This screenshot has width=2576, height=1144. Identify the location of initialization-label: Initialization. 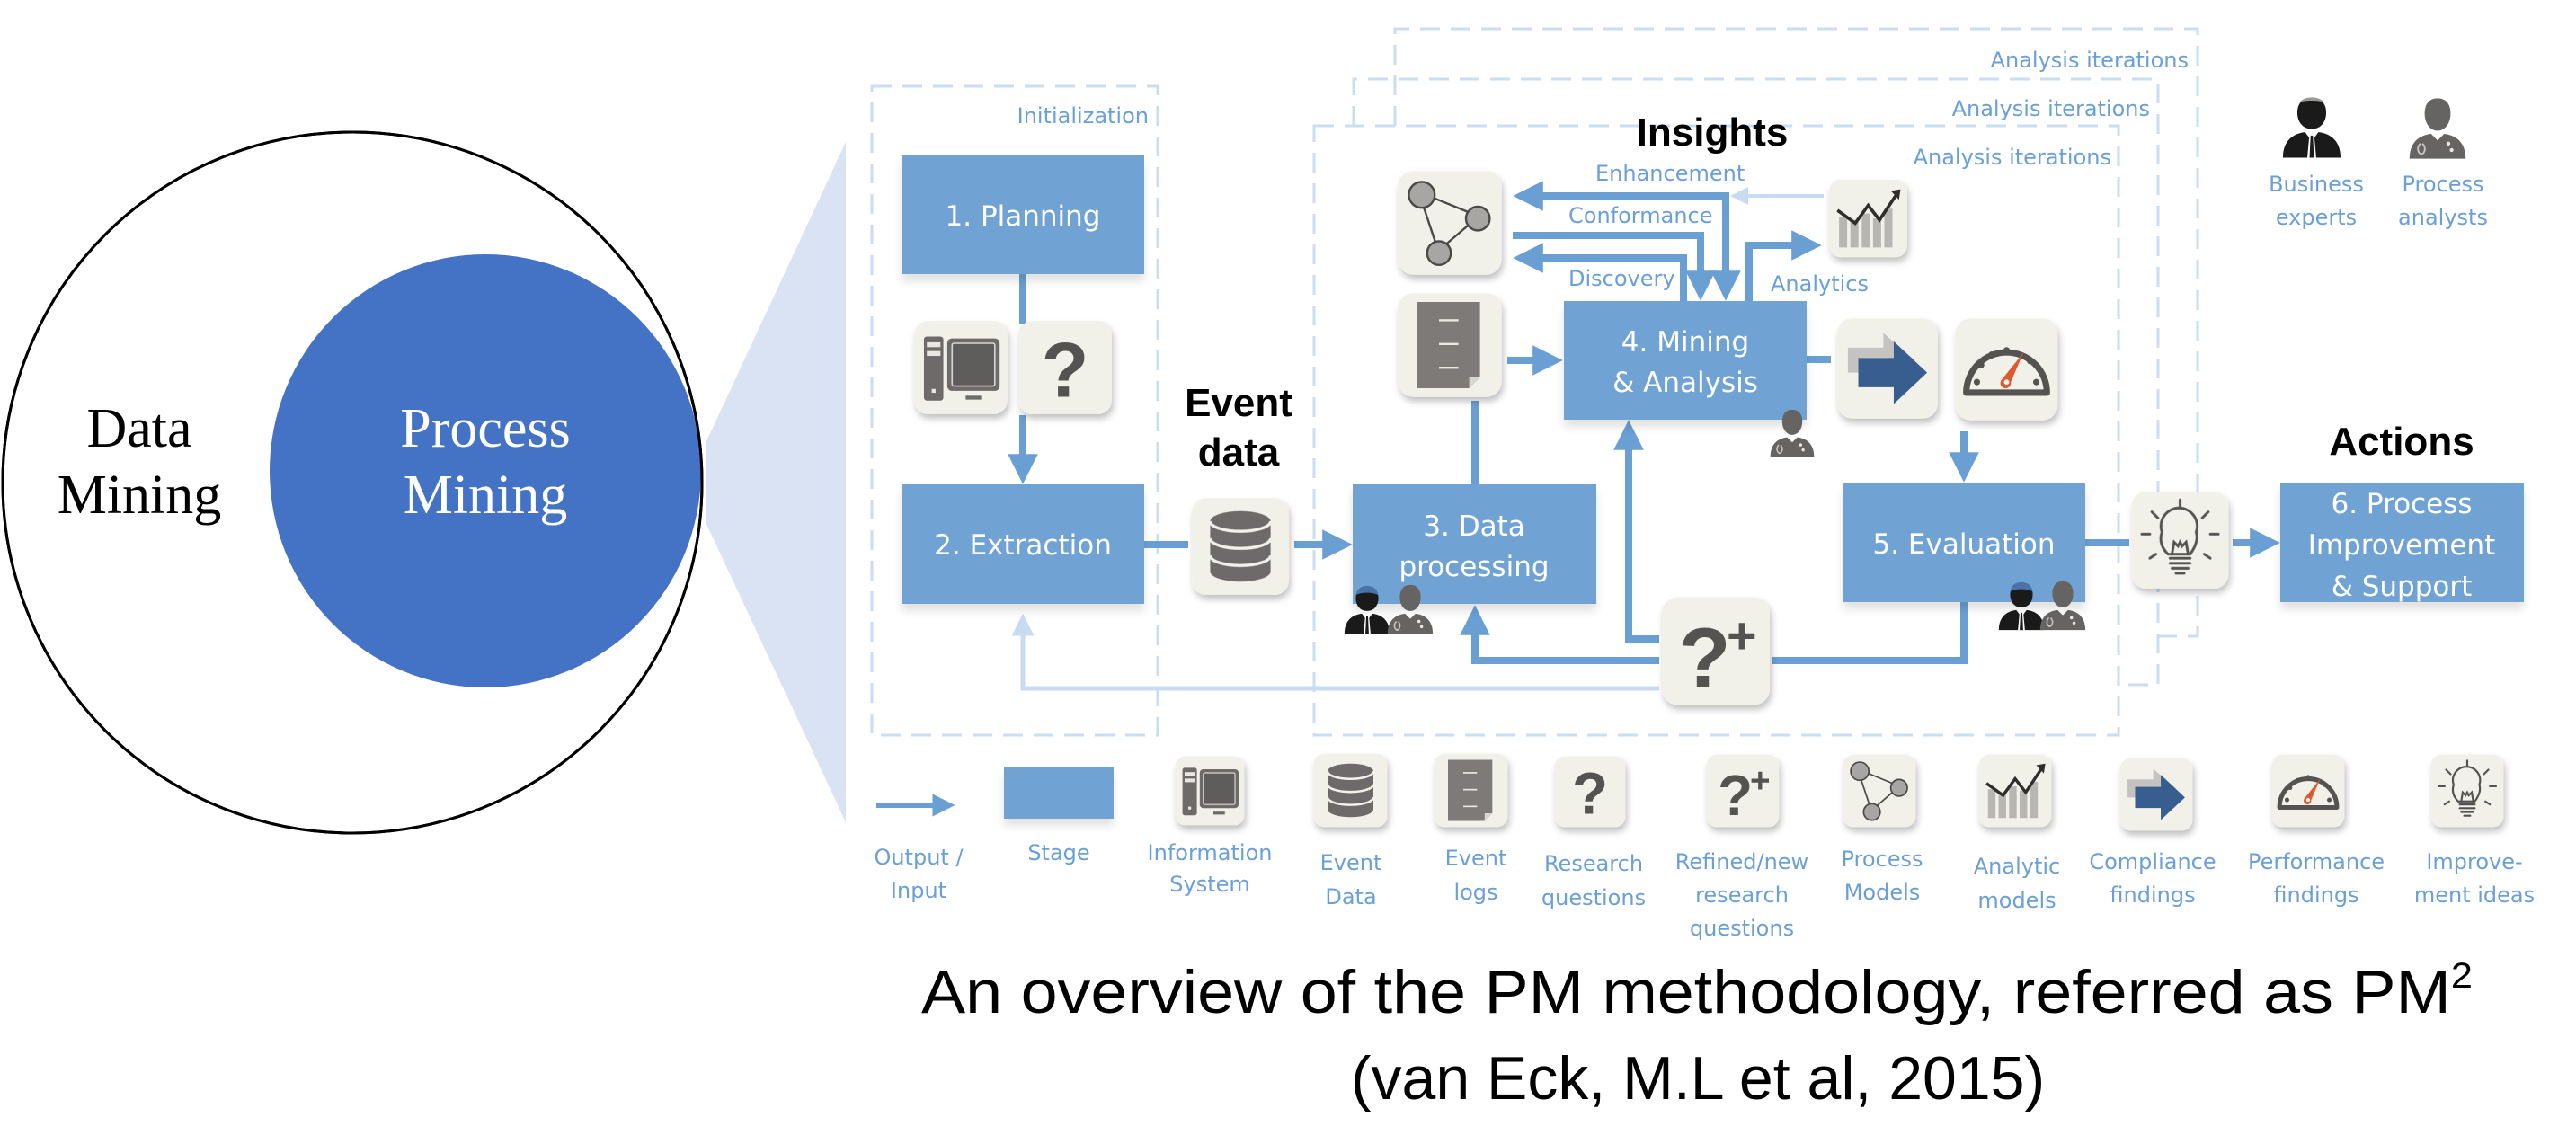
(1083, 116).